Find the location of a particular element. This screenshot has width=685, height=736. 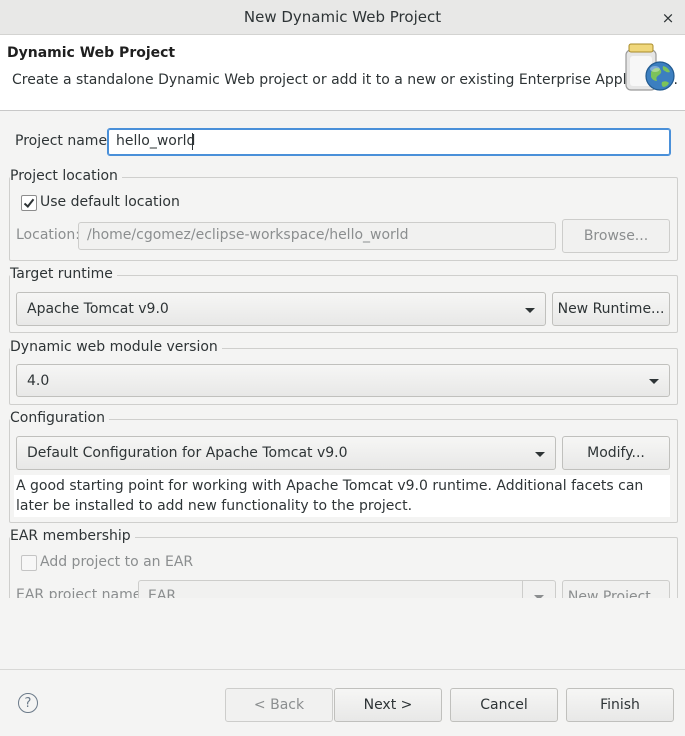

module-version-select: 4.0 is located at coordinates (343, 380).